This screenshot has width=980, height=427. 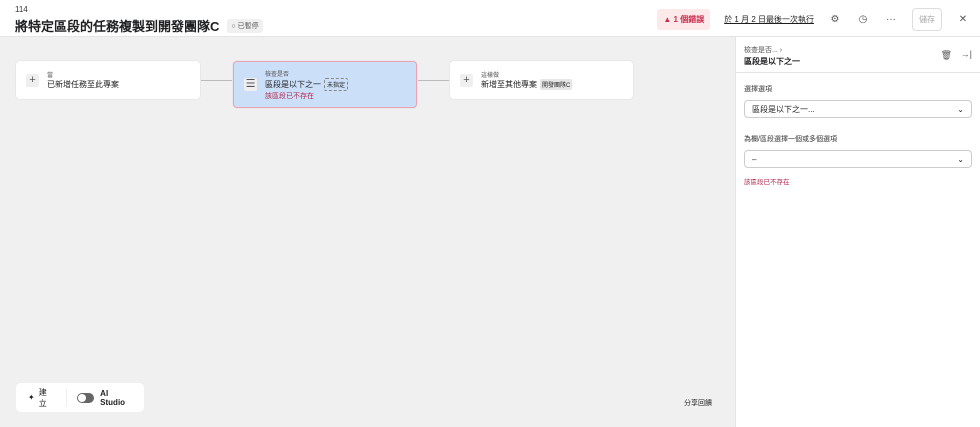 I want to click on status-badge: ○ 已暫停, so click(x=245, y=25).